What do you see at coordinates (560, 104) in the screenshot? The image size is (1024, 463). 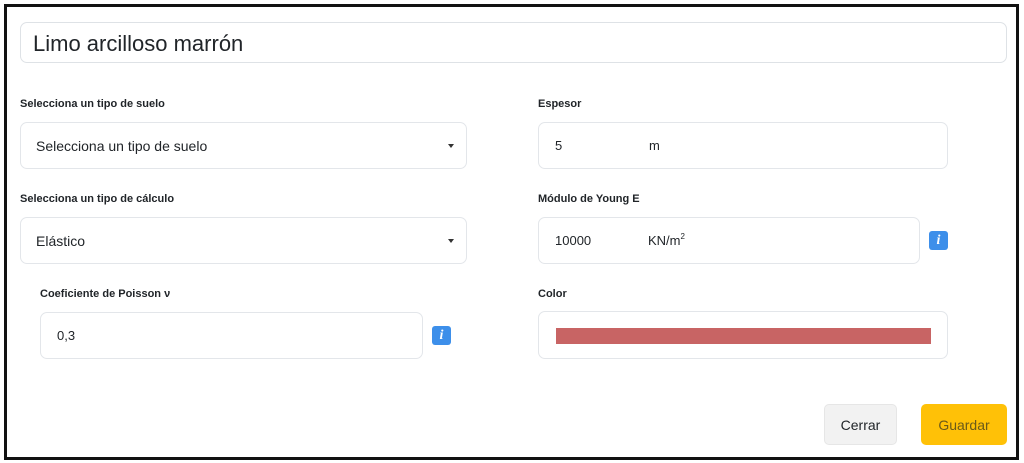 I see `thickness-label: Espesor` at bounding box center [560, 104].